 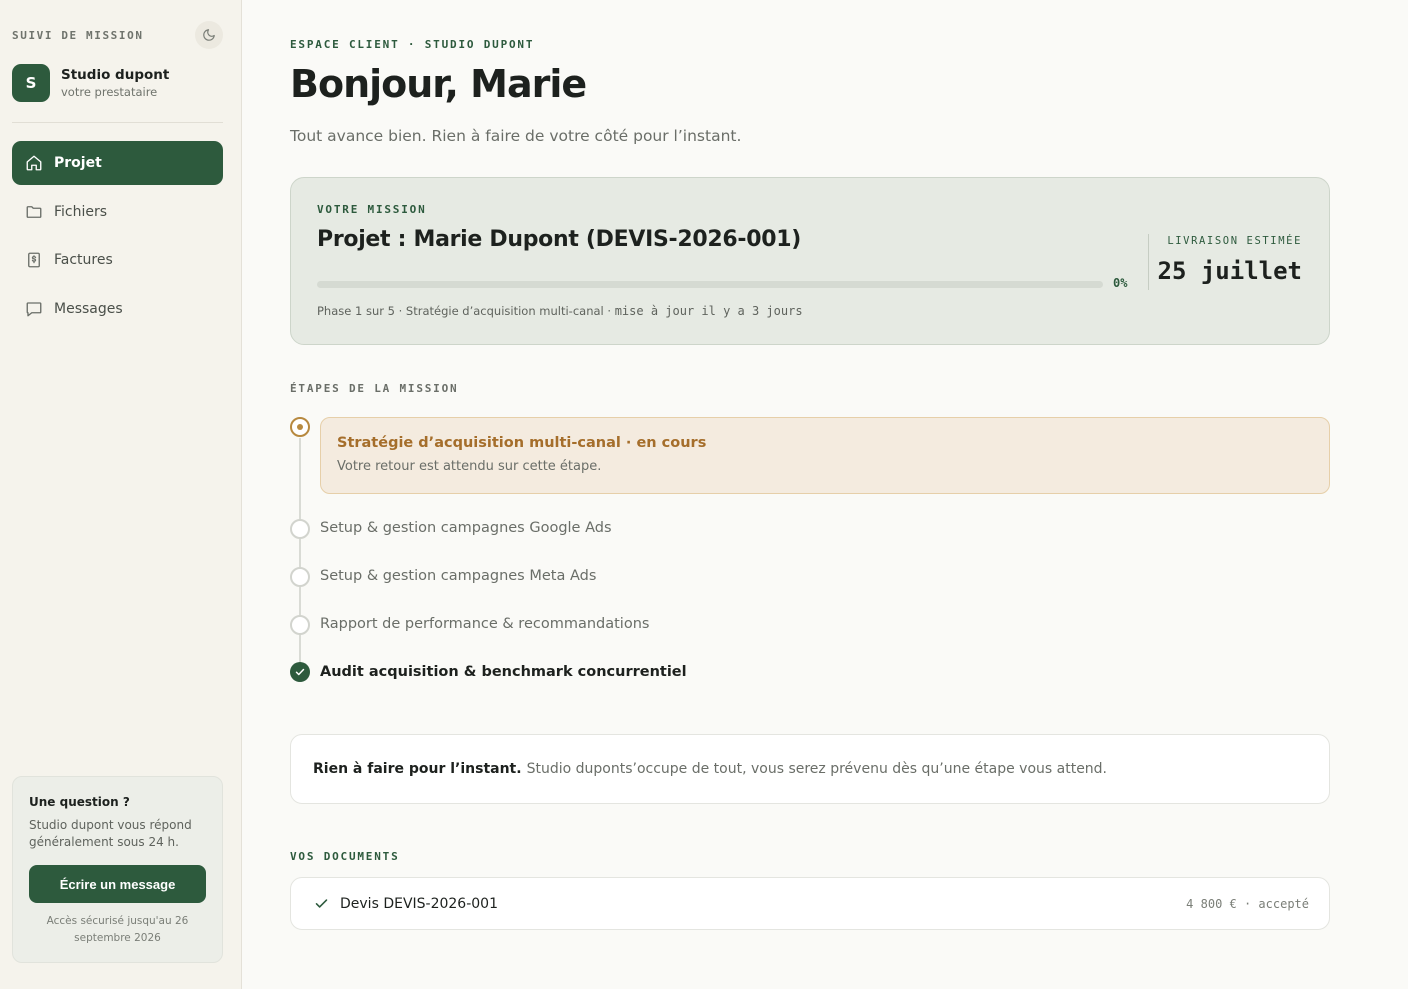 What do you see at coordinates (458, 576) in the screenshot?
I see `step-item: Setup & gestion campagnes Meta Ads` at bounding box center [458, 576].